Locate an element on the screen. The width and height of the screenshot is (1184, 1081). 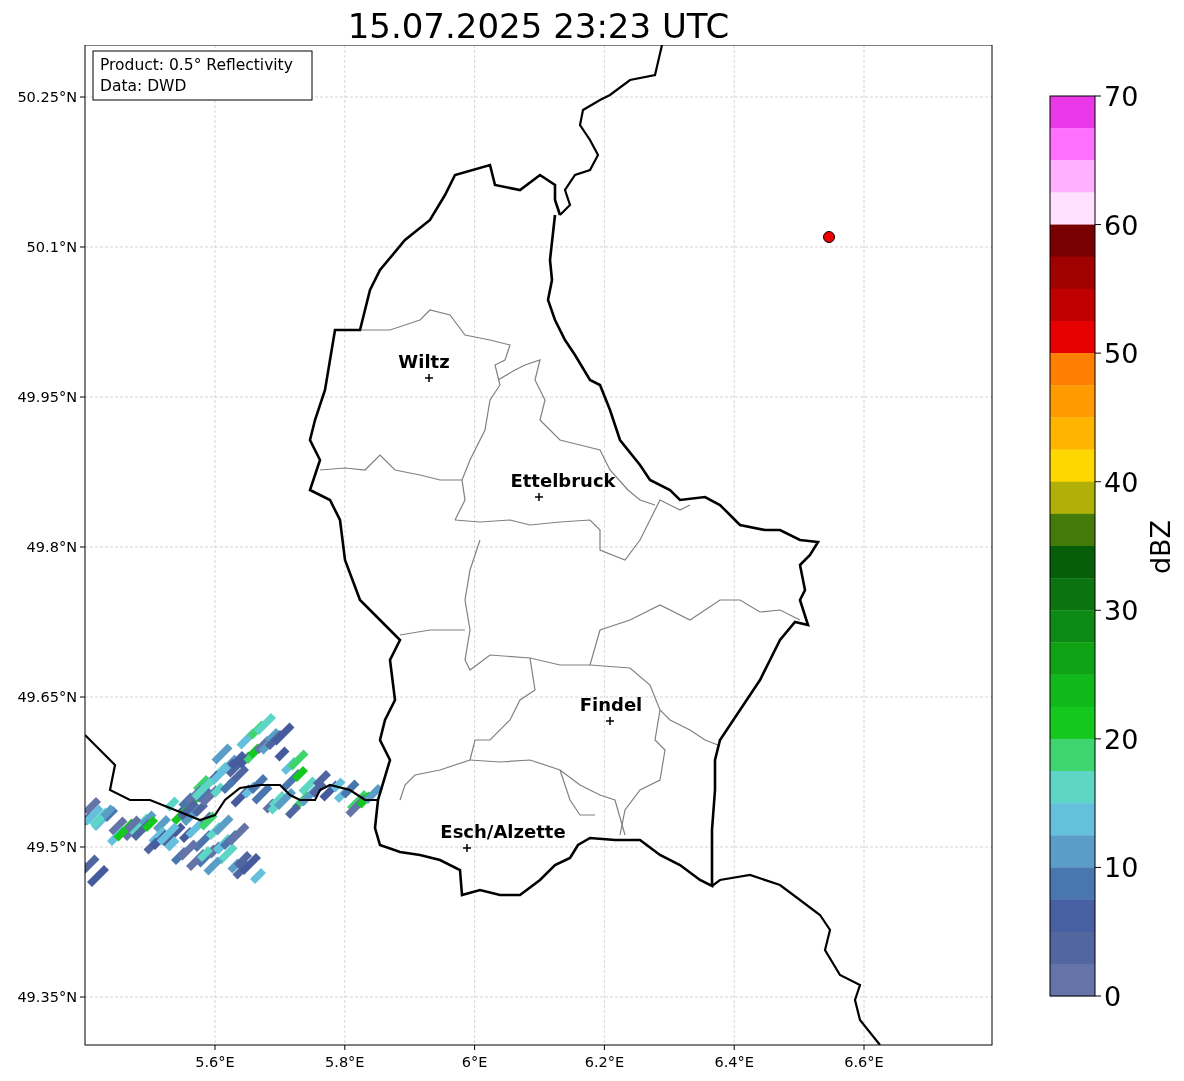
city-label: Wiltz is located at coordinates (424, 361).